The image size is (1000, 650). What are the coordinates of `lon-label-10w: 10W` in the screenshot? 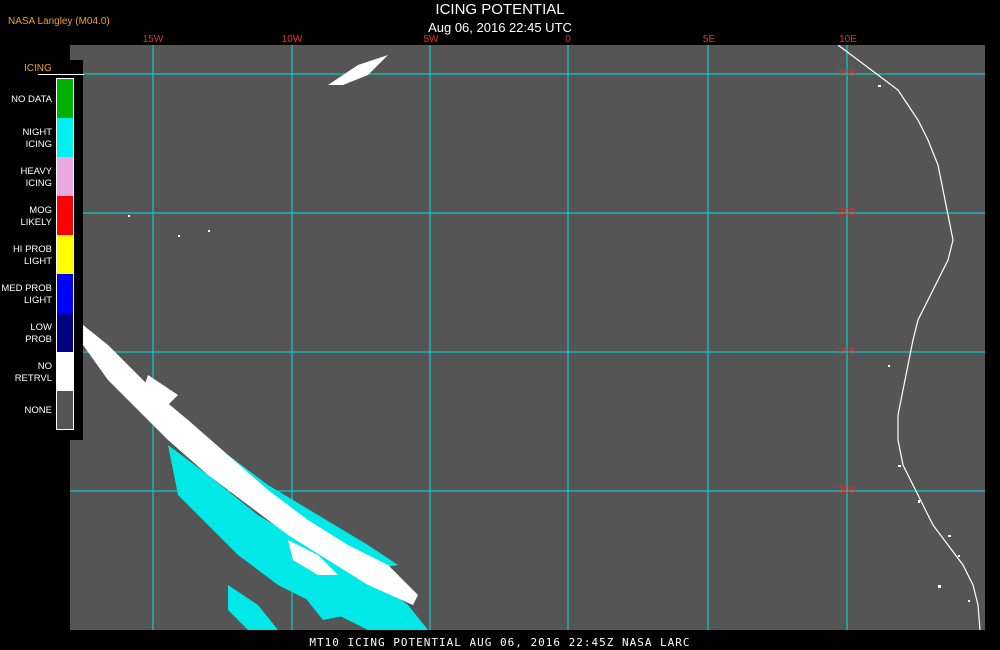 It's located at (292, 39).